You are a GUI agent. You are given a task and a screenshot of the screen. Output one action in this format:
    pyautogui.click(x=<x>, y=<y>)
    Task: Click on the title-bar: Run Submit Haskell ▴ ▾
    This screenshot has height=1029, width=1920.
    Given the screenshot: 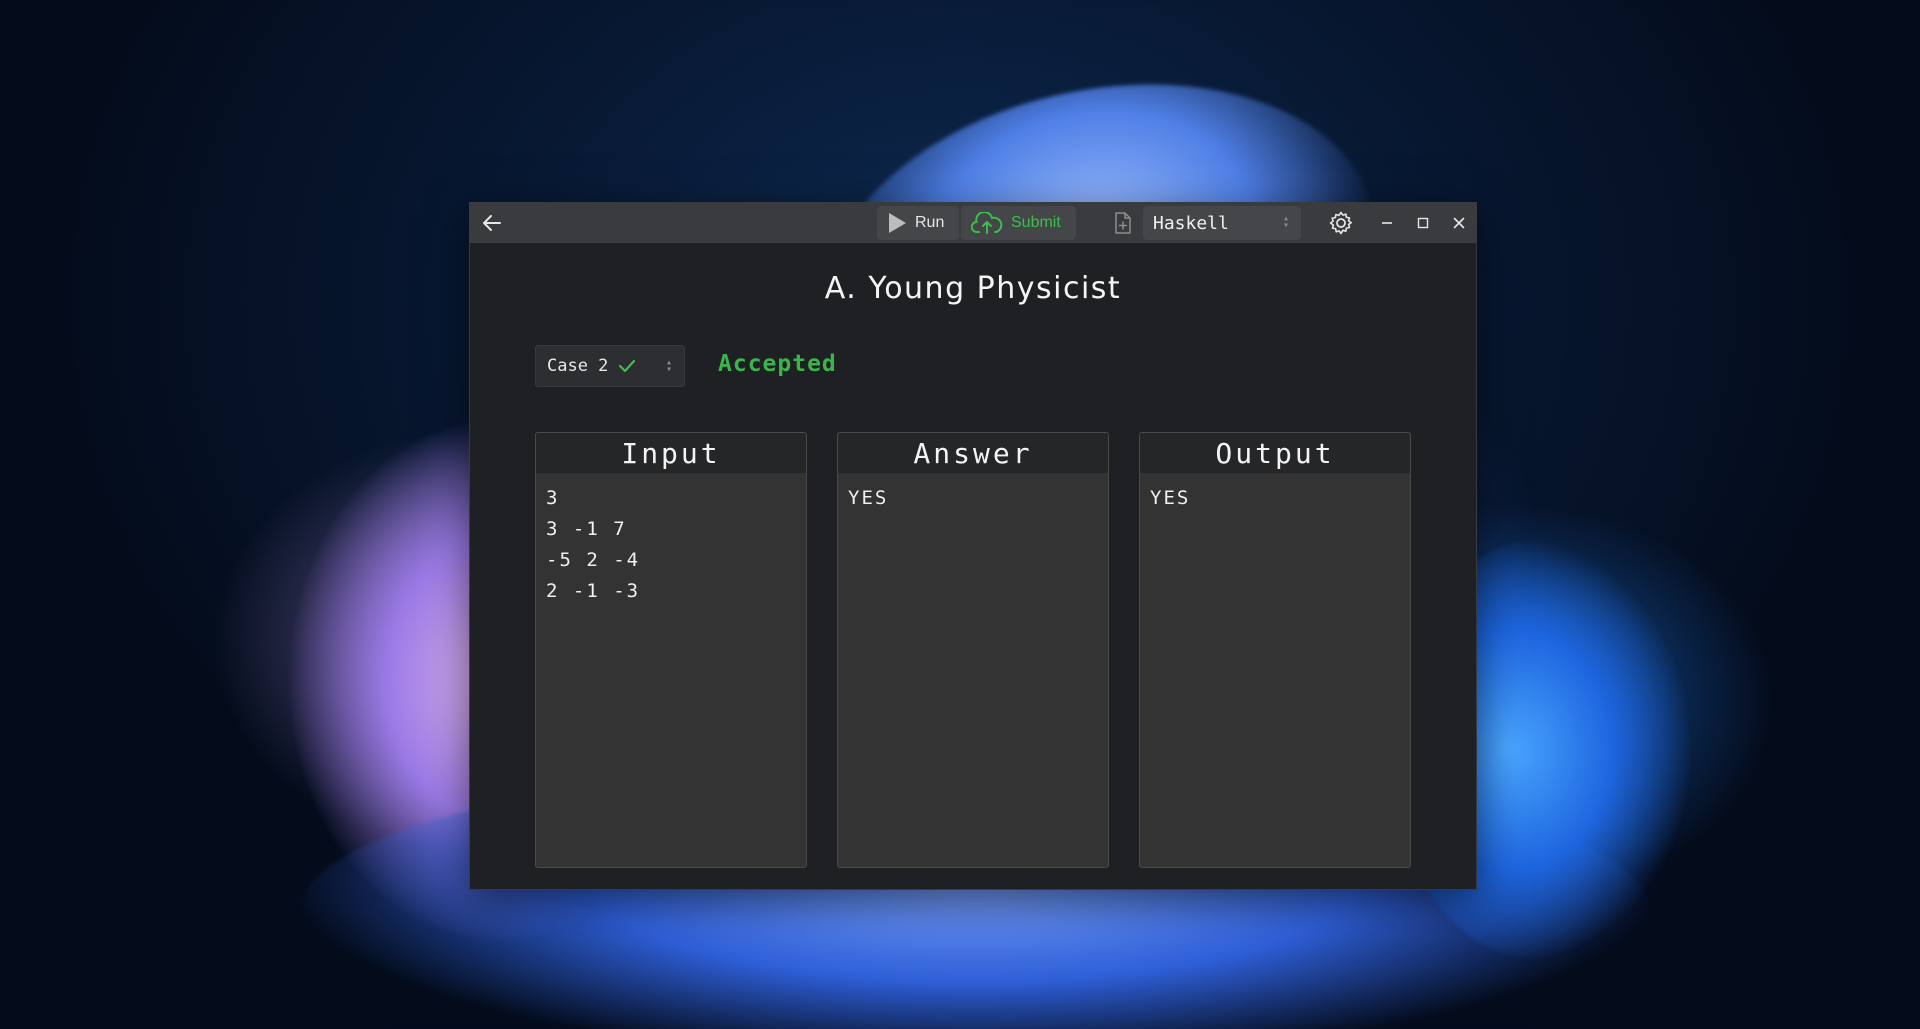 What is the action you would take?
    pyautogui.click(x=973, y=223)
    